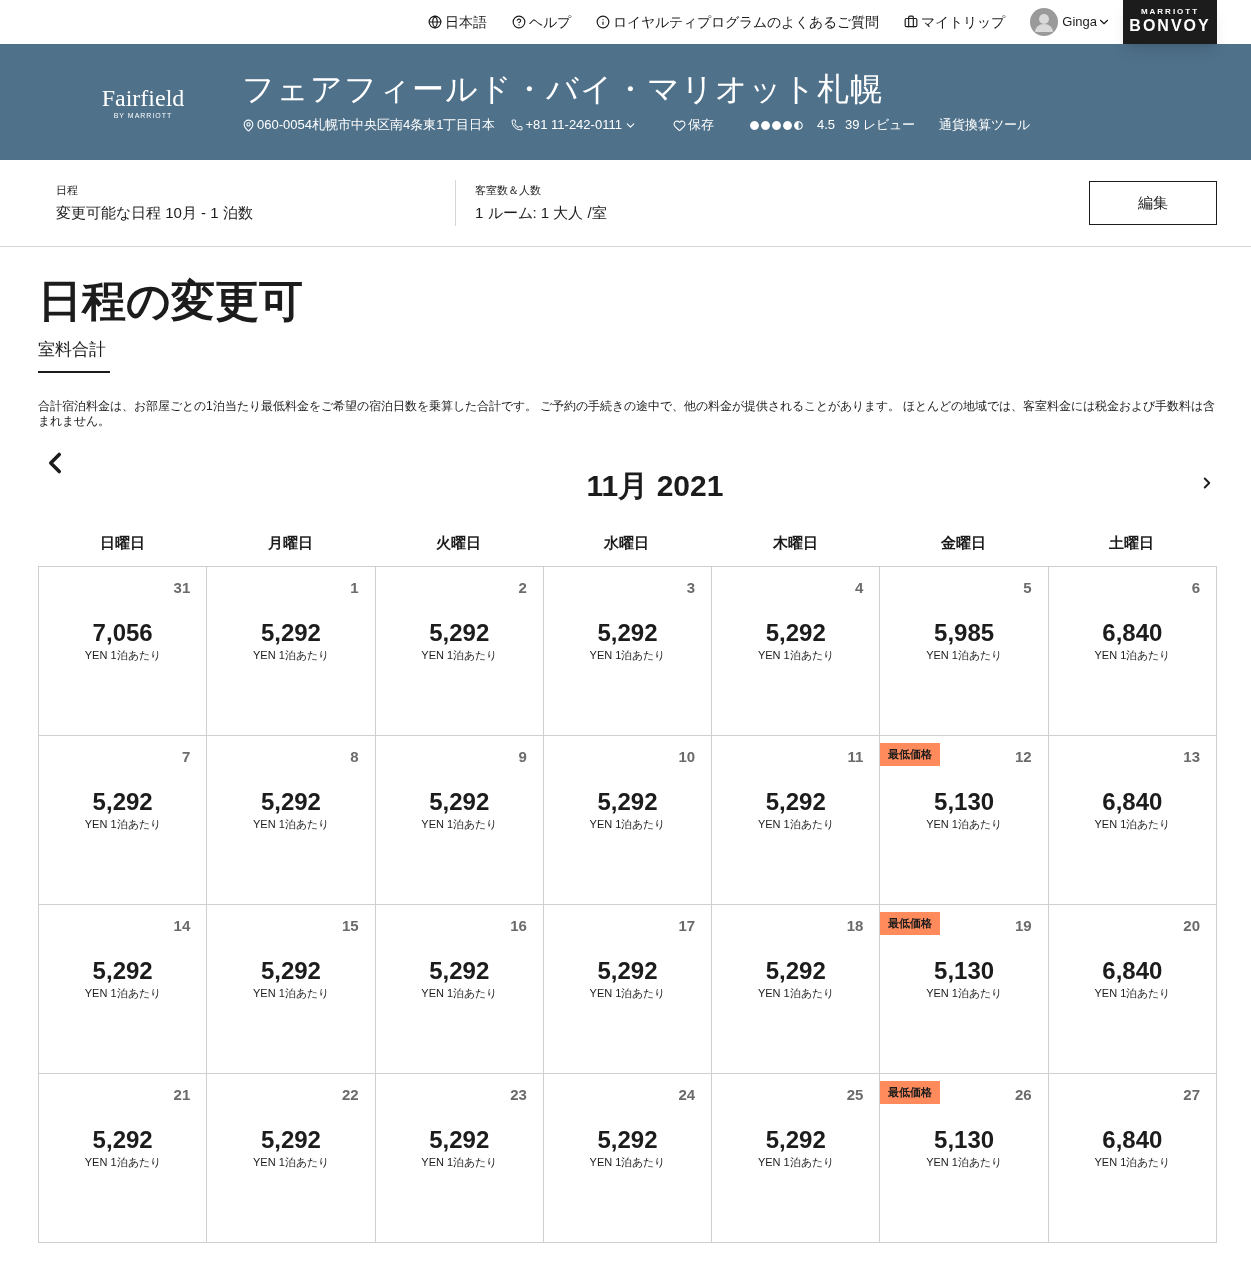 Image resolution: width=1251 pixels, height=1271 pixels. I want to click on nav-link: 日本語, so click(458, 22).